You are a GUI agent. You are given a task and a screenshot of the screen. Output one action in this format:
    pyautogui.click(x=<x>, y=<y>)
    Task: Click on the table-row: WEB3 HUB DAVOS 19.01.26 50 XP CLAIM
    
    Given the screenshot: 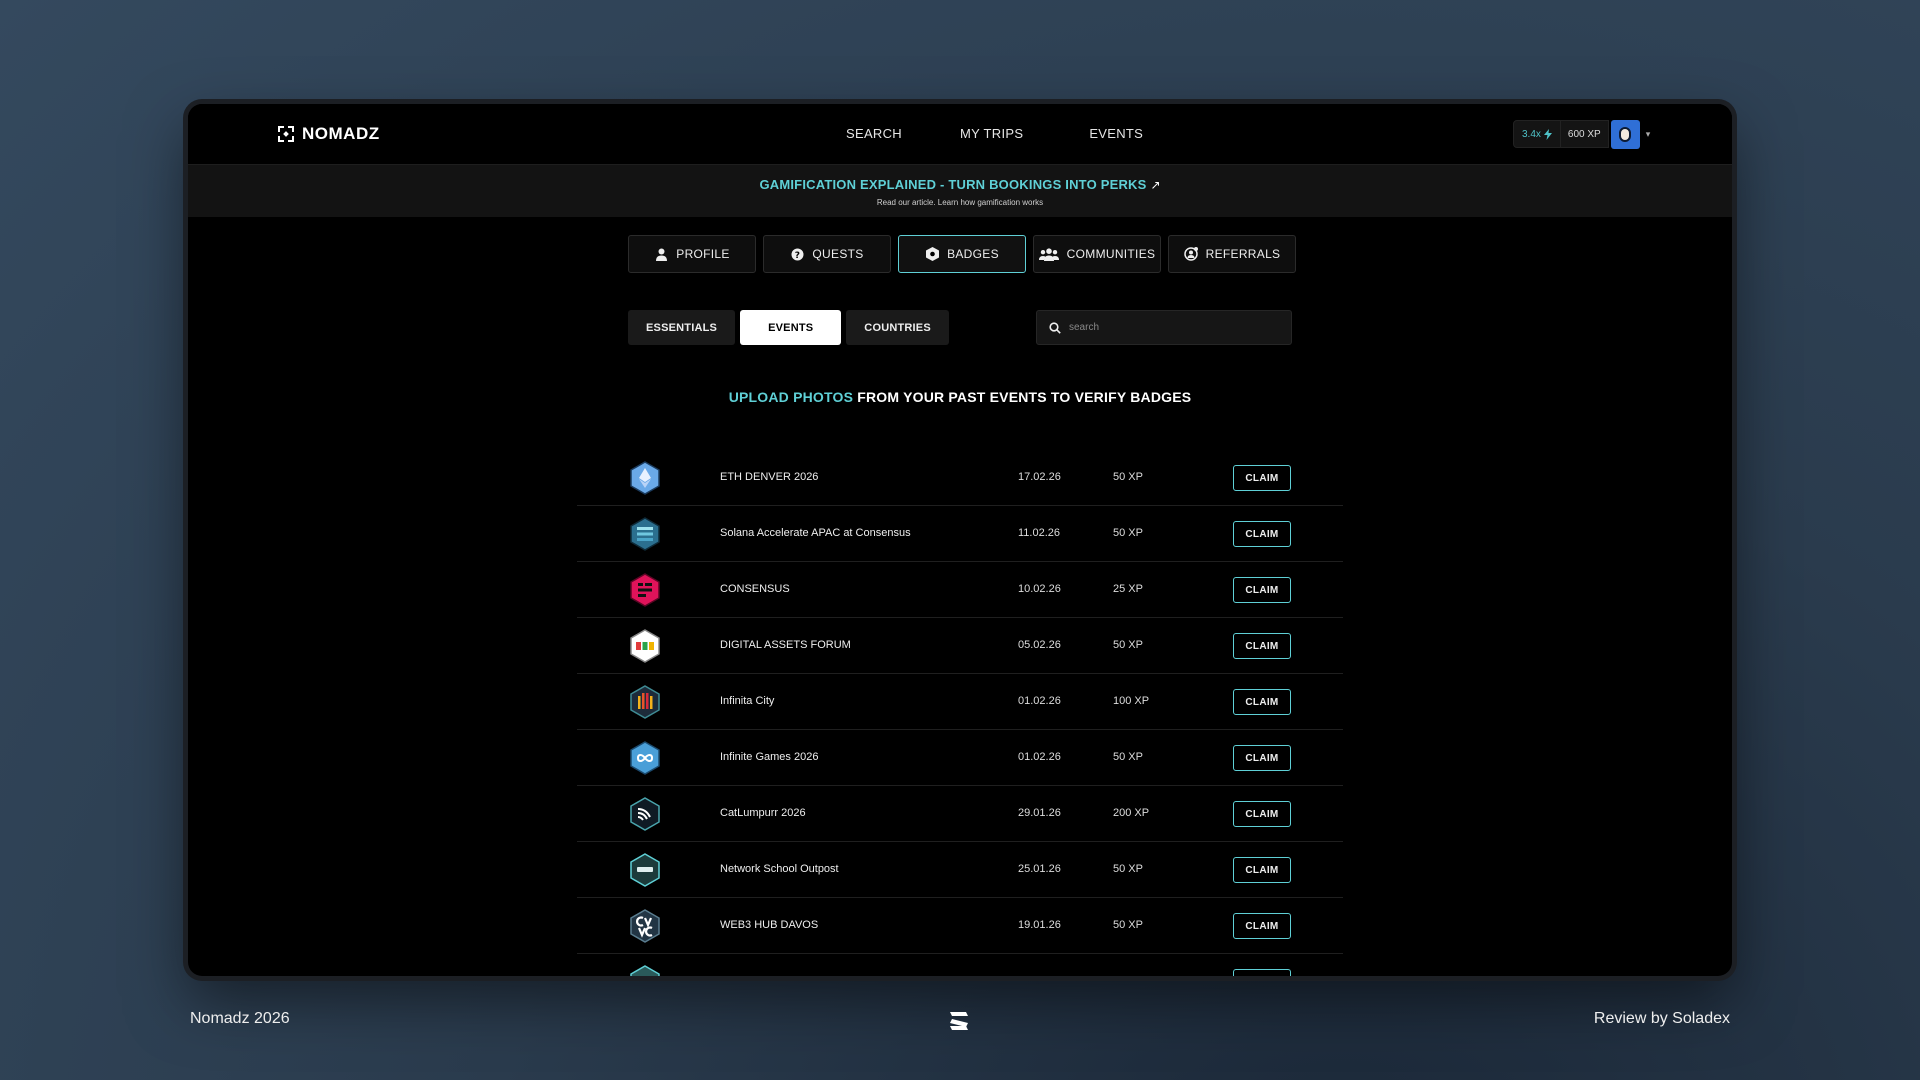 What is the action you would take?
    pyautogui.click(x=960, y=926)
    